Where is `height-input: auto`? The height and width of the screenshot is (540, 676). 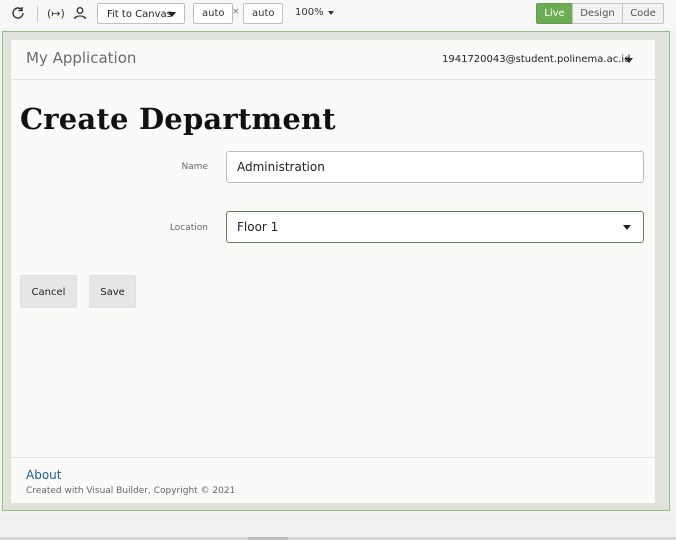 height-input: auto is located at coordinates (263, 13).